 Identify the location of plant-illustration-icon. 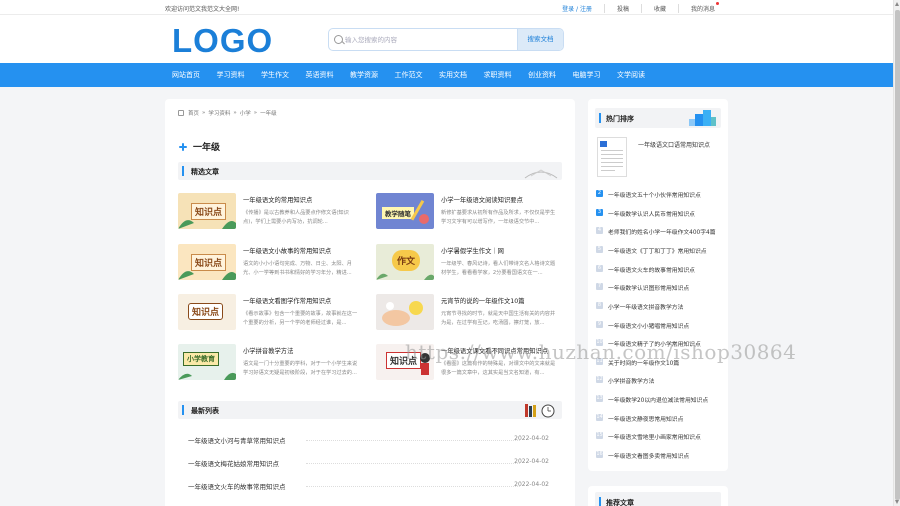
(405, 276).